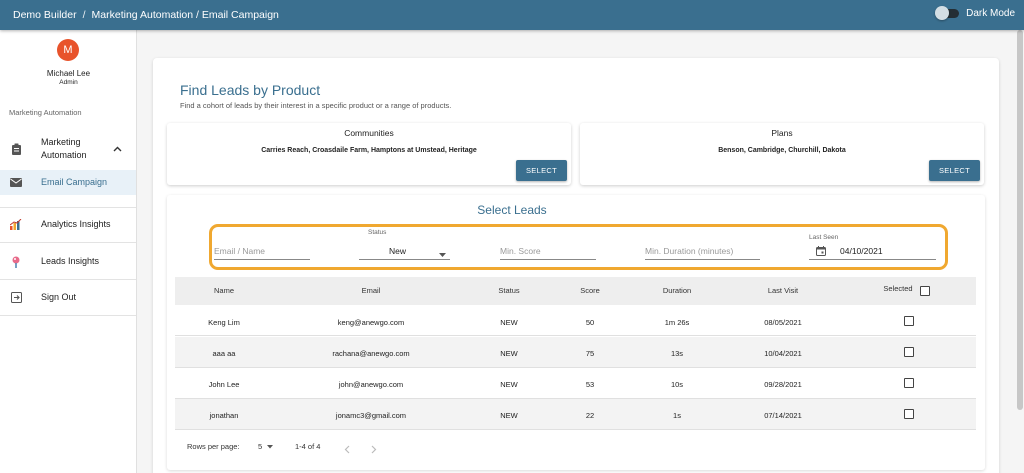 The width and height of the screenshot is (1024, 473). I want to click on email-name-placeholder: Email / Name, so click(240, 251).